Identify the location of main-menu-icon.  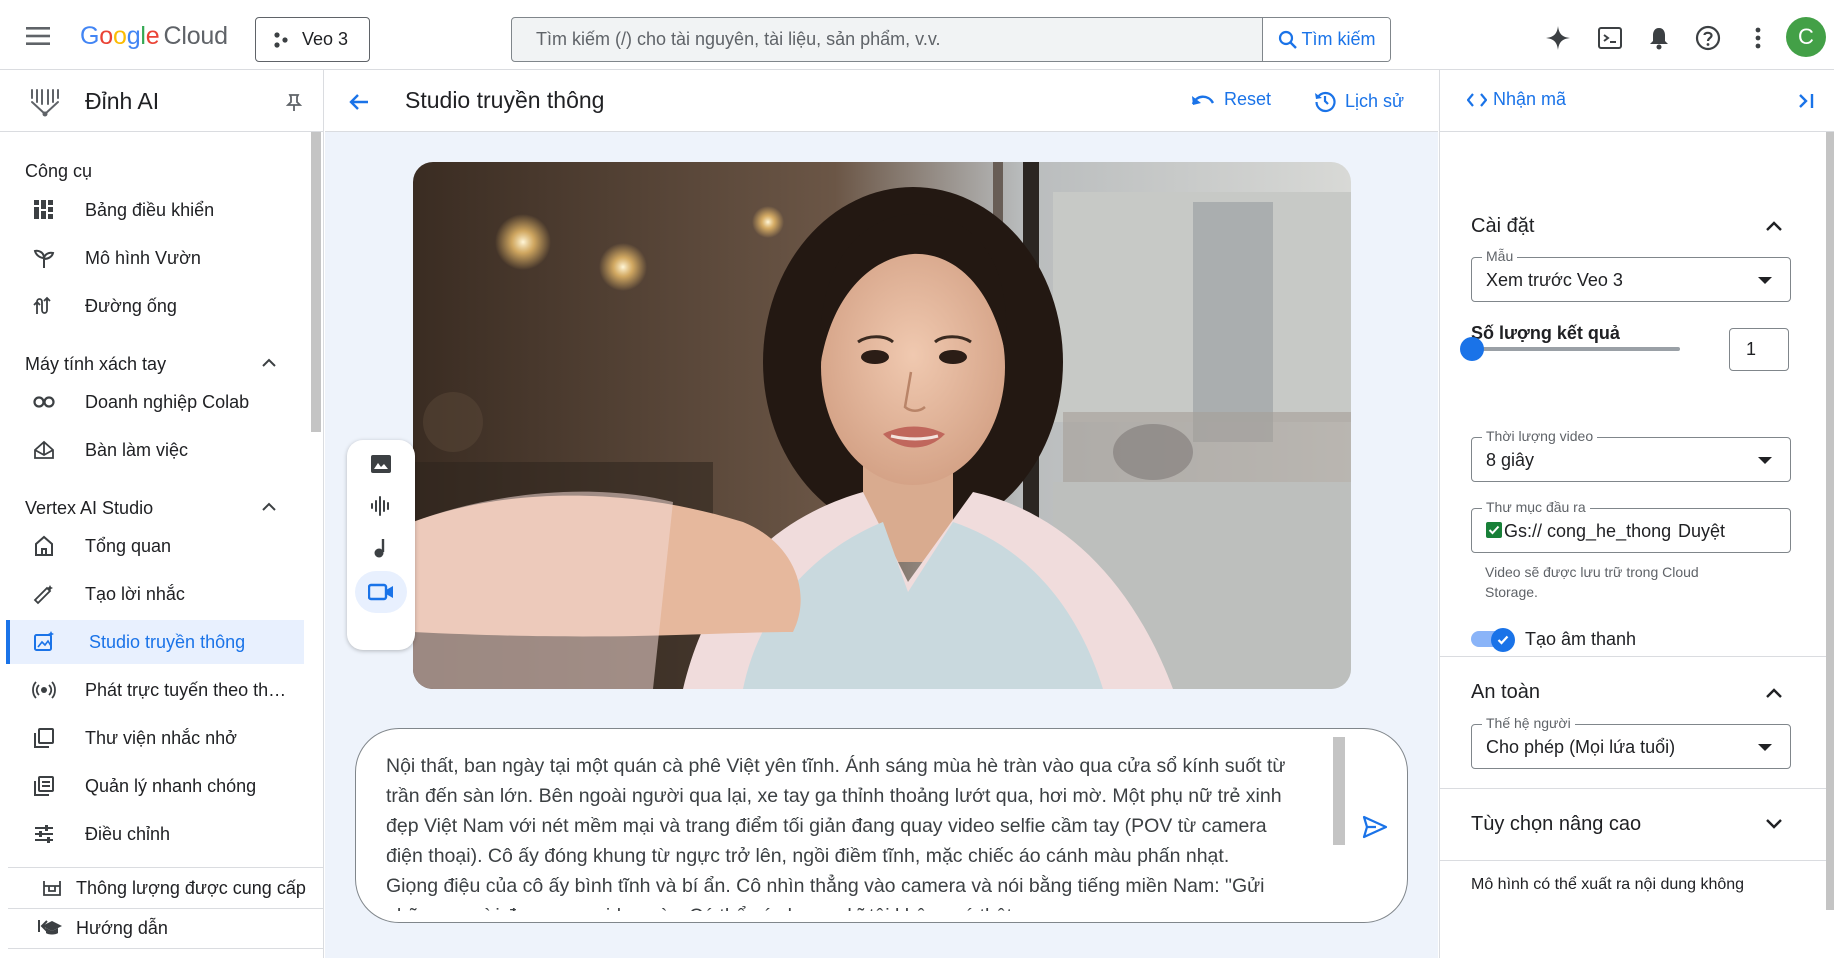
(38, 36).